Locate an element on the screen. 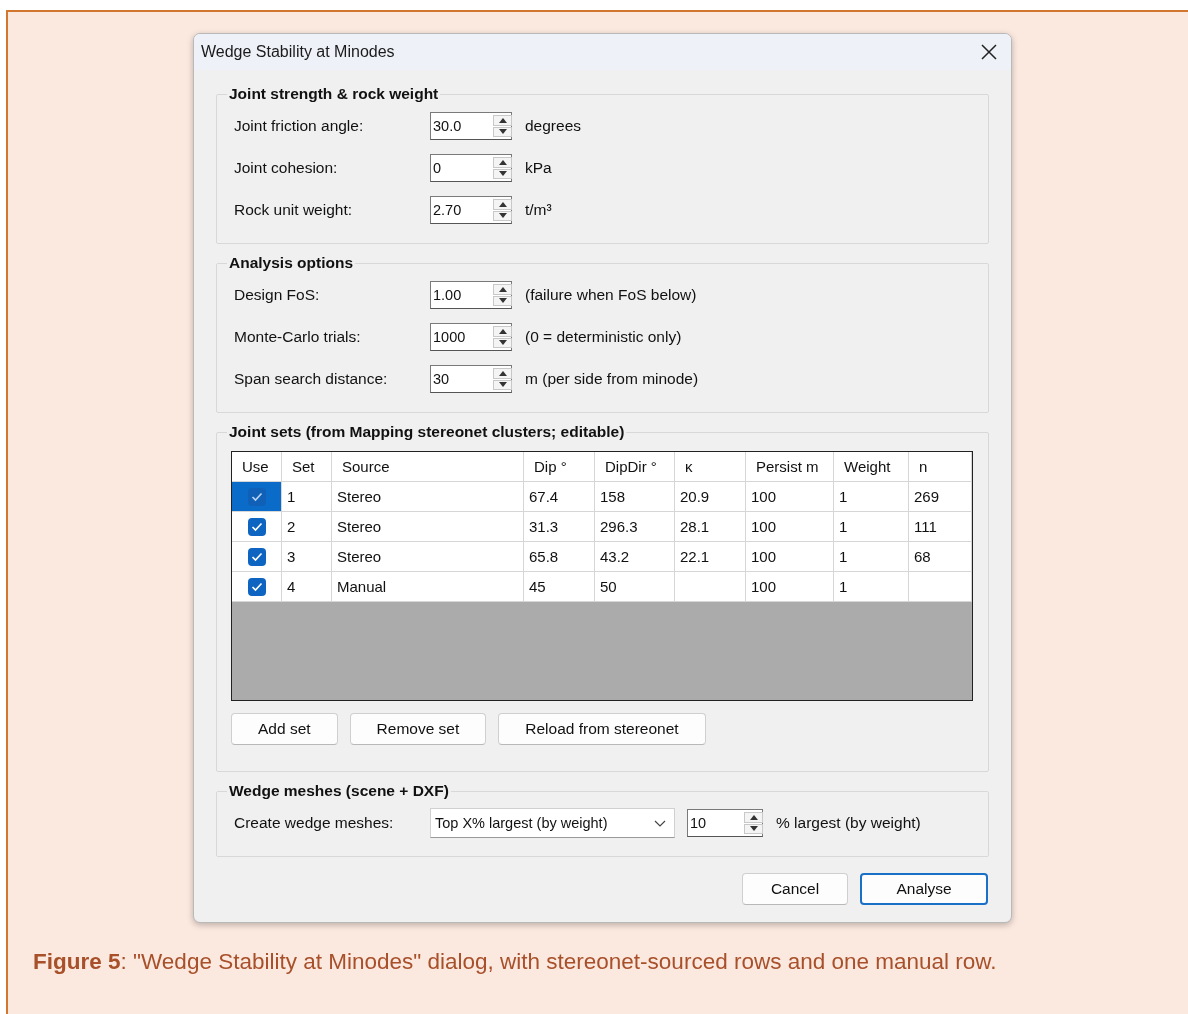 The image size is (1188, 1014). number-field: 10 is located at coordinates (716, 823).